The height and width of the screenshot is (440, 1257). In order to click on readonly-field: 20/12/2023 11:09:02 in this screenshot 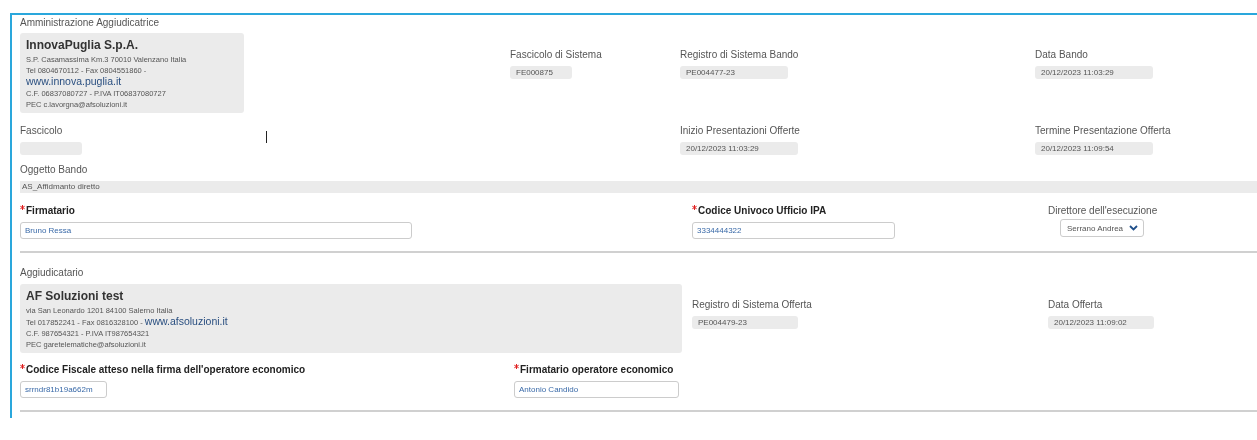, I will do `click(1101, 322)`.